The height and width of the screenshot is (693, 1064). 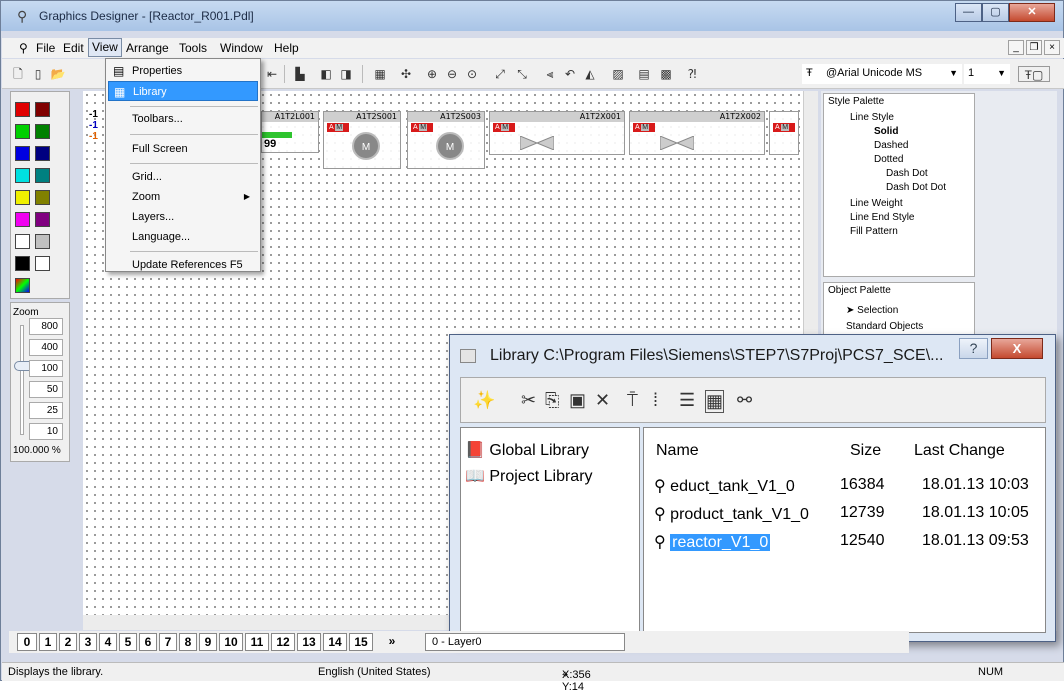 I want to click on help-icon: ⁈, so click(x=692, y=74).